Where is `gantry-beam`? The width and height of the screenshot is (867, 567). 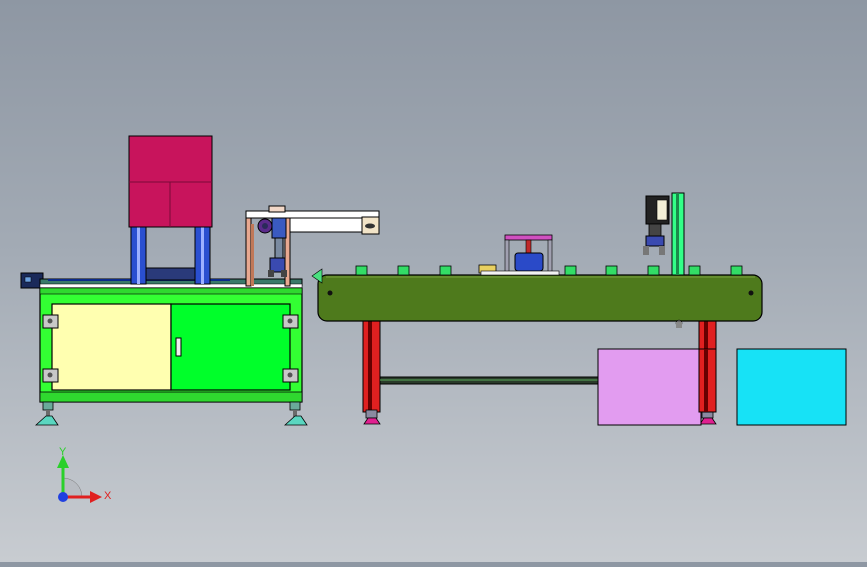 gantry-beam is located at coordinates (312, 214).